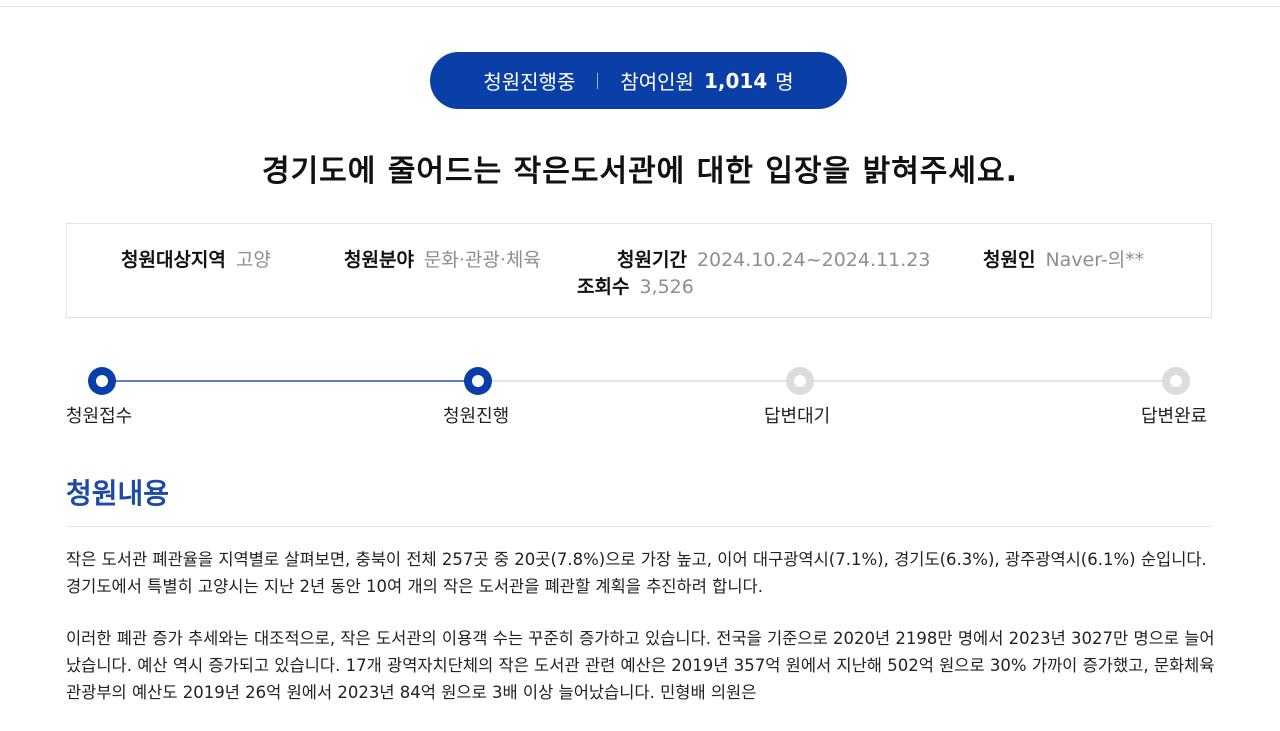  What do you see at coordinates (253, 260) in the screenshot?
I see `info-region-value: 고양` at bounding box center [253, 260].